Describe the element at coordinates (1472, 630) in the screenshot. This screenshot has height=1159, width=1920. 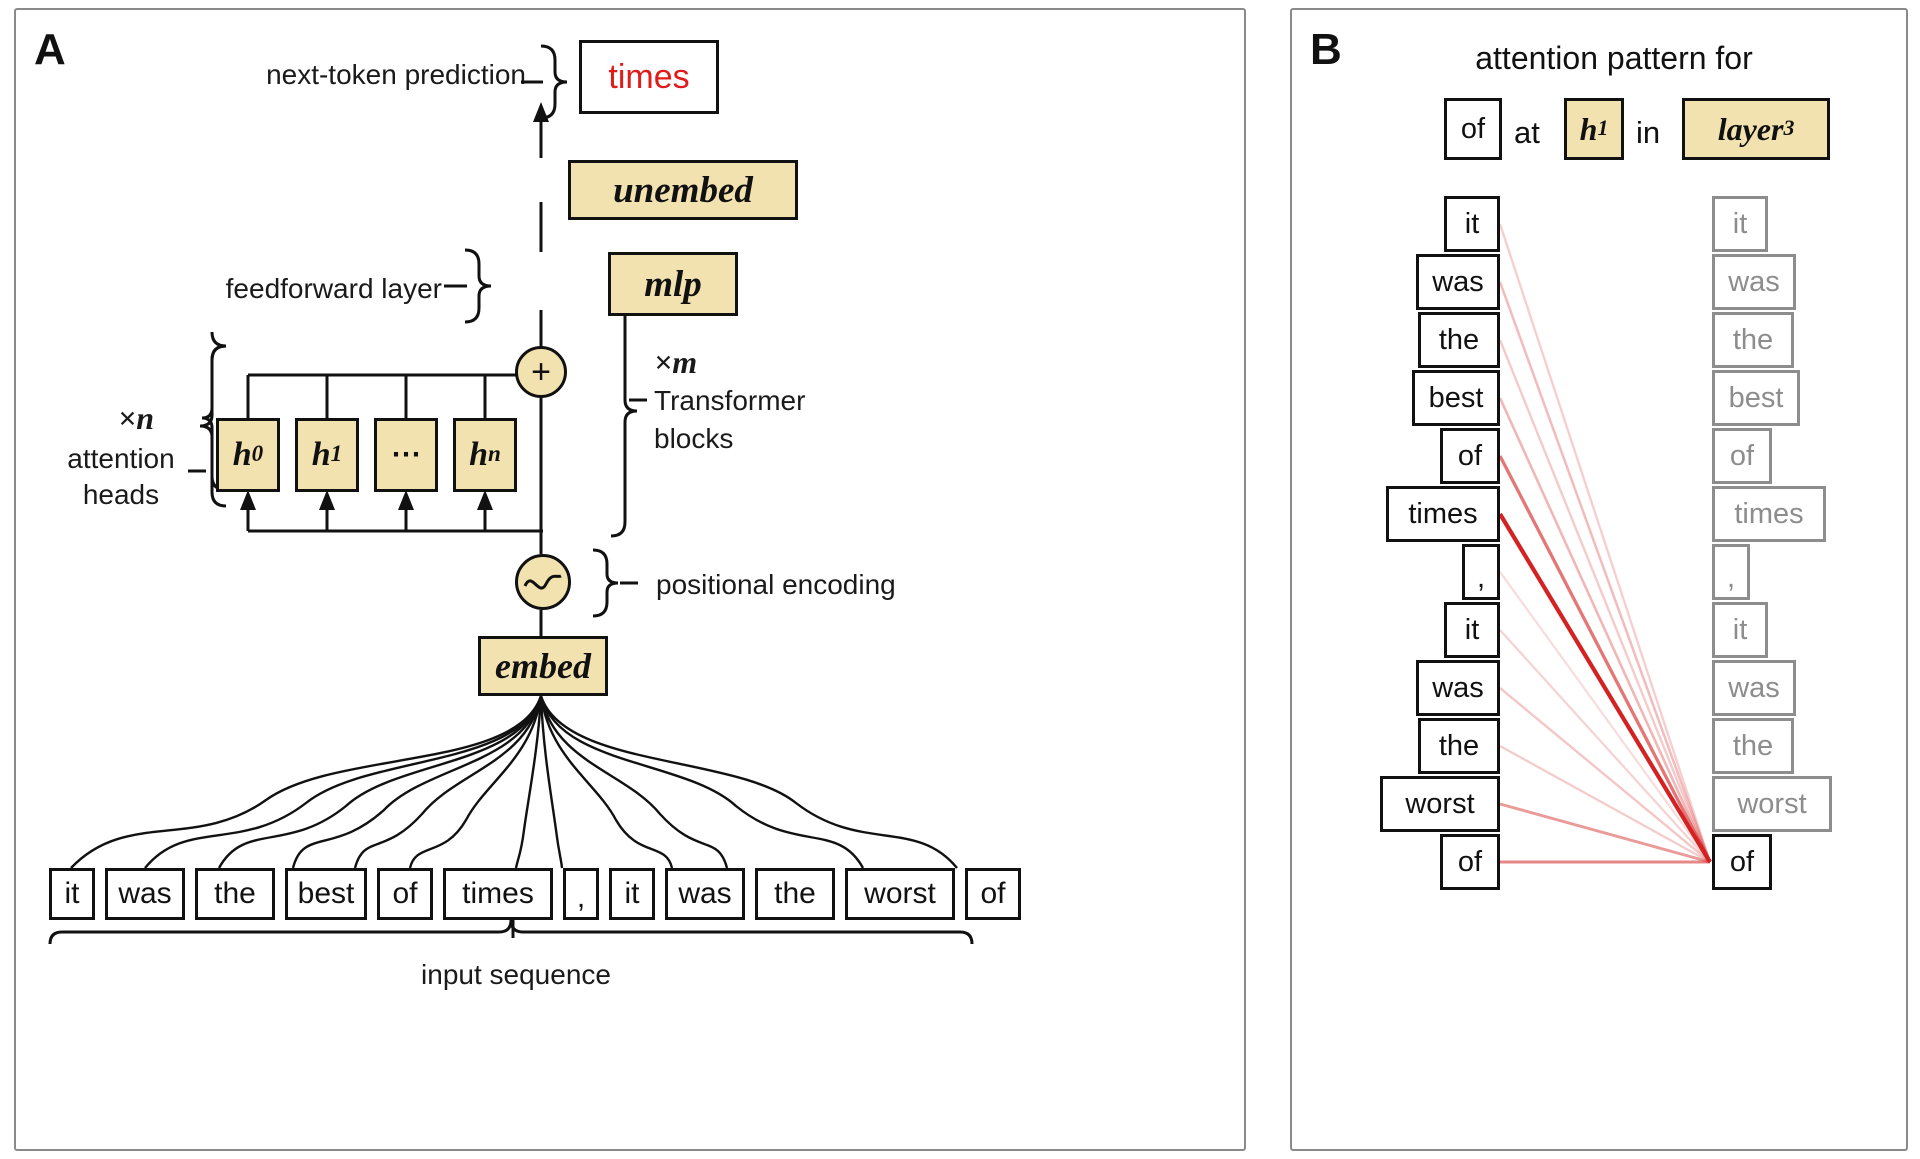
I see `source-token-7: it` at that location.